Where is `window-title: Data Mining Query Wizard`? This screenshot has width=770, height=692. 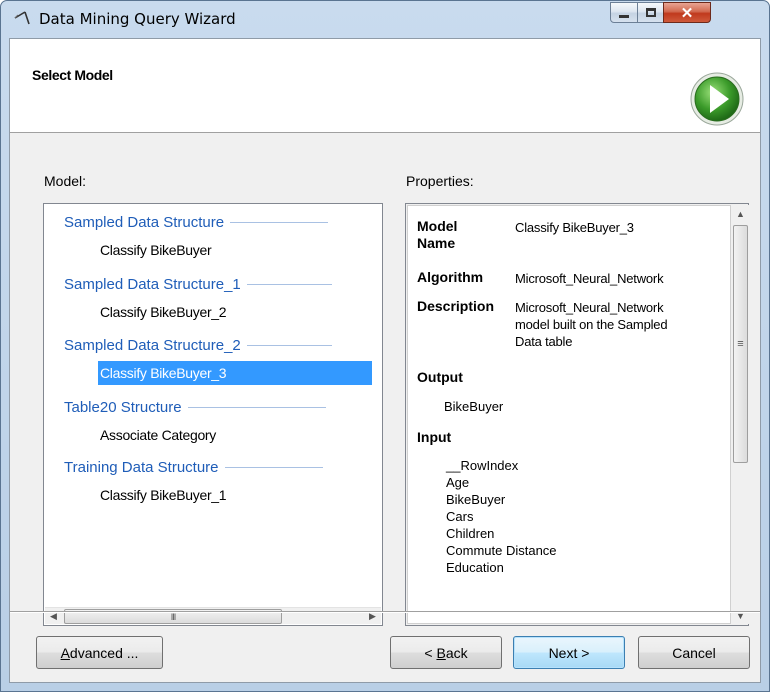 window-title: Data Mining Query Wizard is located at coordinates (137, 19).